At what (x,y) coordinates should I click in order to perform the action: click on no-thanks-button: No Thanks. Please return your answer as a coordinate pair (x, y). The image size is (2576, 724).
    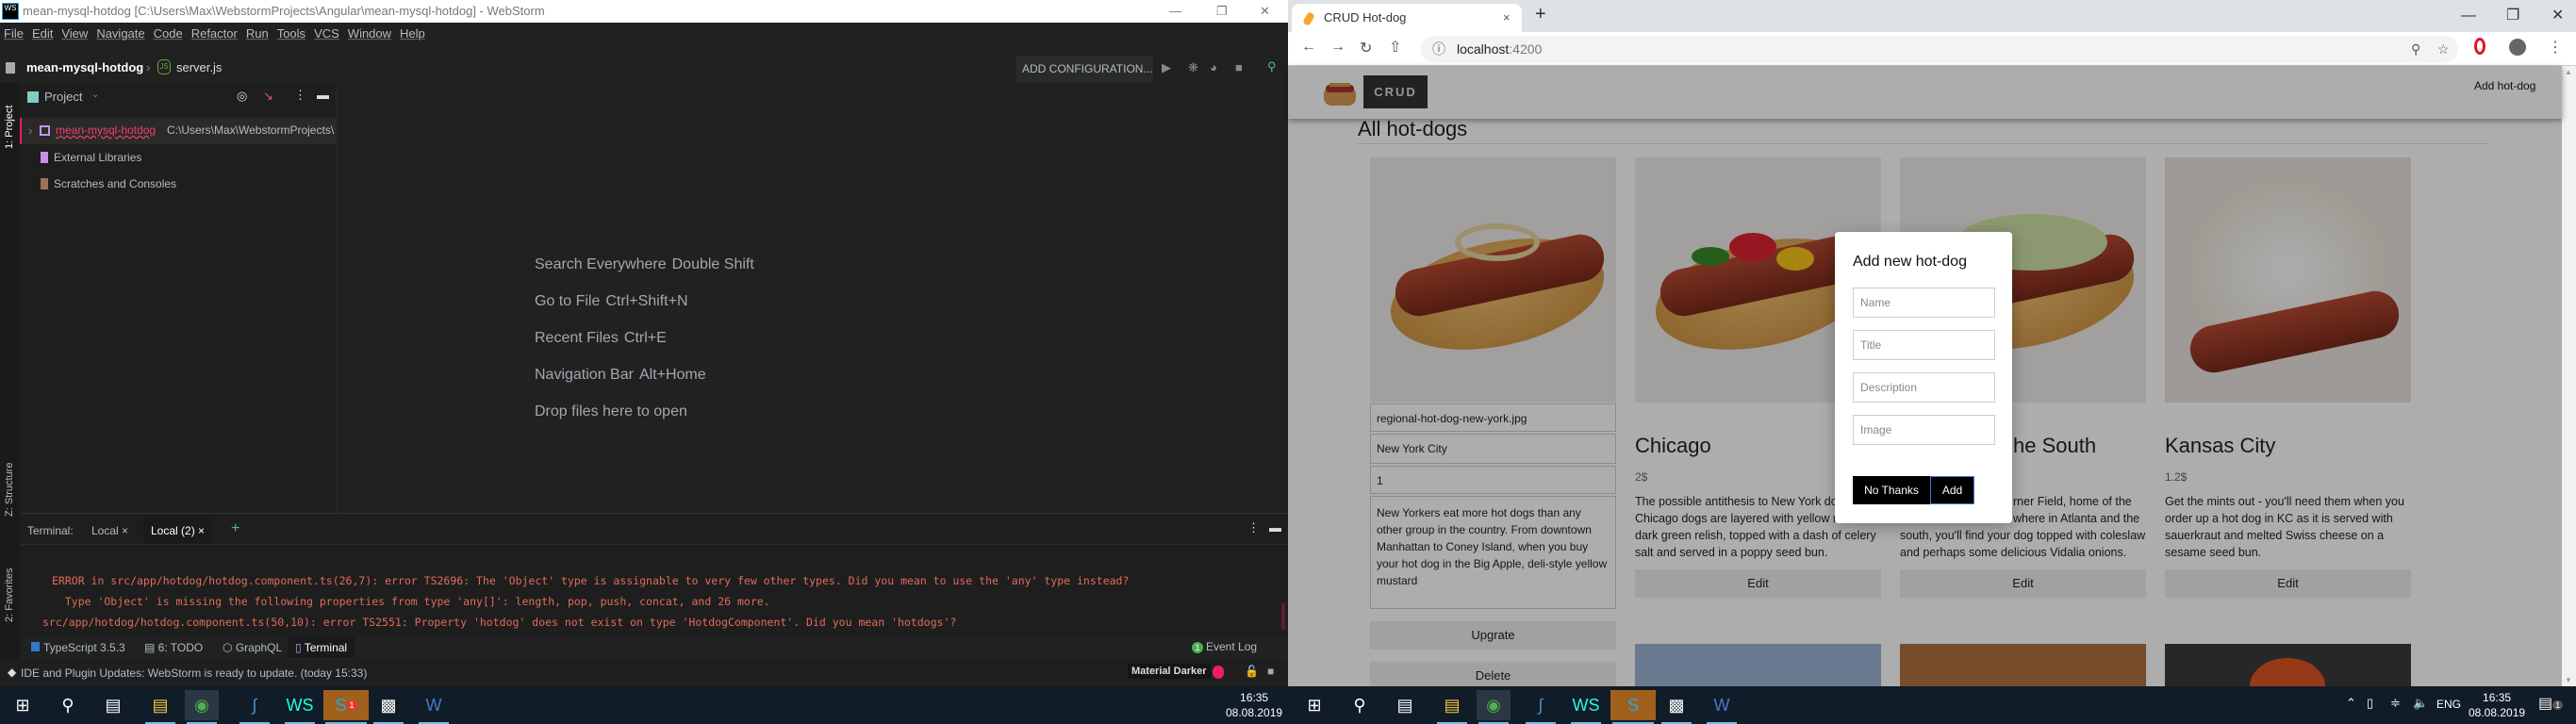
    Looking at the image, I should click on (1891, 490).